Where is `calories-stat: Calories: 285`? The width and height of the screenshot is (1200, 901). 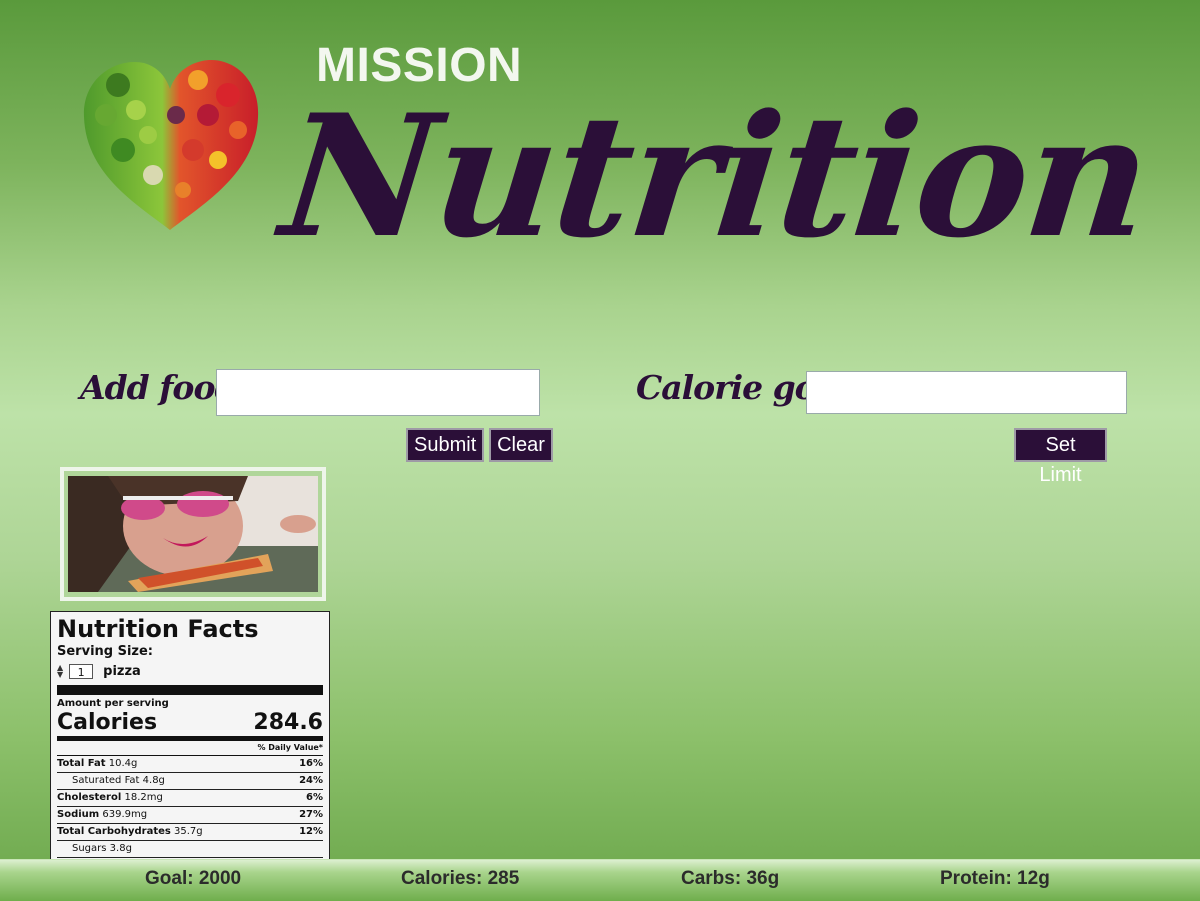 calories-stat: Calories: 285 is located at coordinates (460, 878).